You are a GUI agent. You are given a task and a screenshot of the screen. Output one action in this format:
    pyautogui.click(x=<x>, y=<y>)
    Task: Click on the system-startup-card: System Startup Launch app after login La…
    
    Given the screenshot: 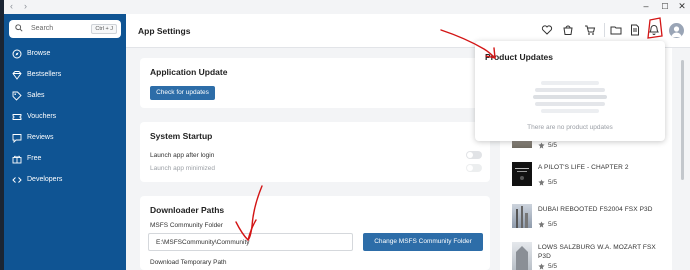 What is the action you would take?
    pyautogui.click(x=315, y=152)
    